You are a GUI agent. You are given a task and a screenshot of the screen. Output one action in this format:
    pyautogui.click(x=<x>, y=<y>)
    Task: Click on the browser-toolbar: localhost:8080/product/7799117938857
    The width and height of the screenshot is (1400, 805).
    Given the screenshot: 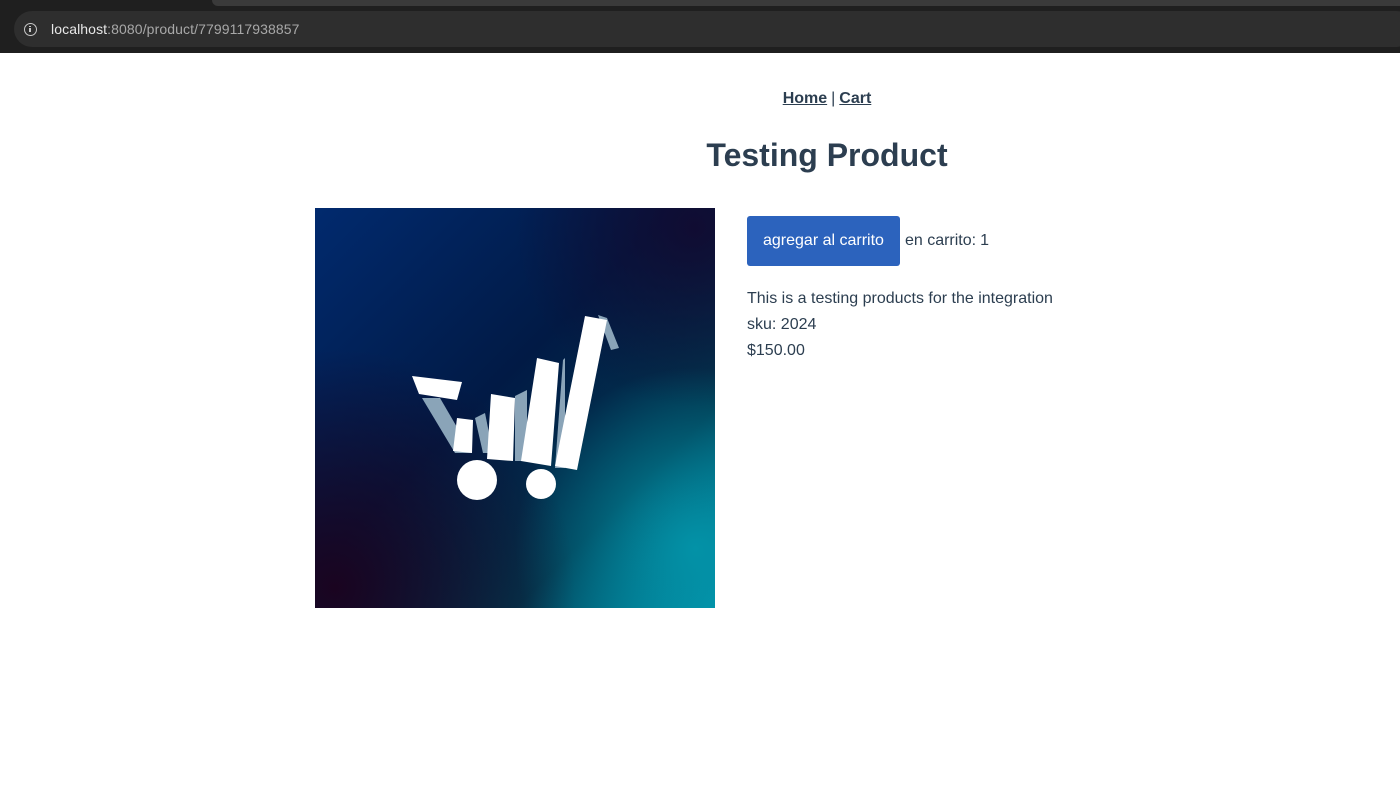 What is the action you would take?
    pyautogui.click(x=700, y=26)
    